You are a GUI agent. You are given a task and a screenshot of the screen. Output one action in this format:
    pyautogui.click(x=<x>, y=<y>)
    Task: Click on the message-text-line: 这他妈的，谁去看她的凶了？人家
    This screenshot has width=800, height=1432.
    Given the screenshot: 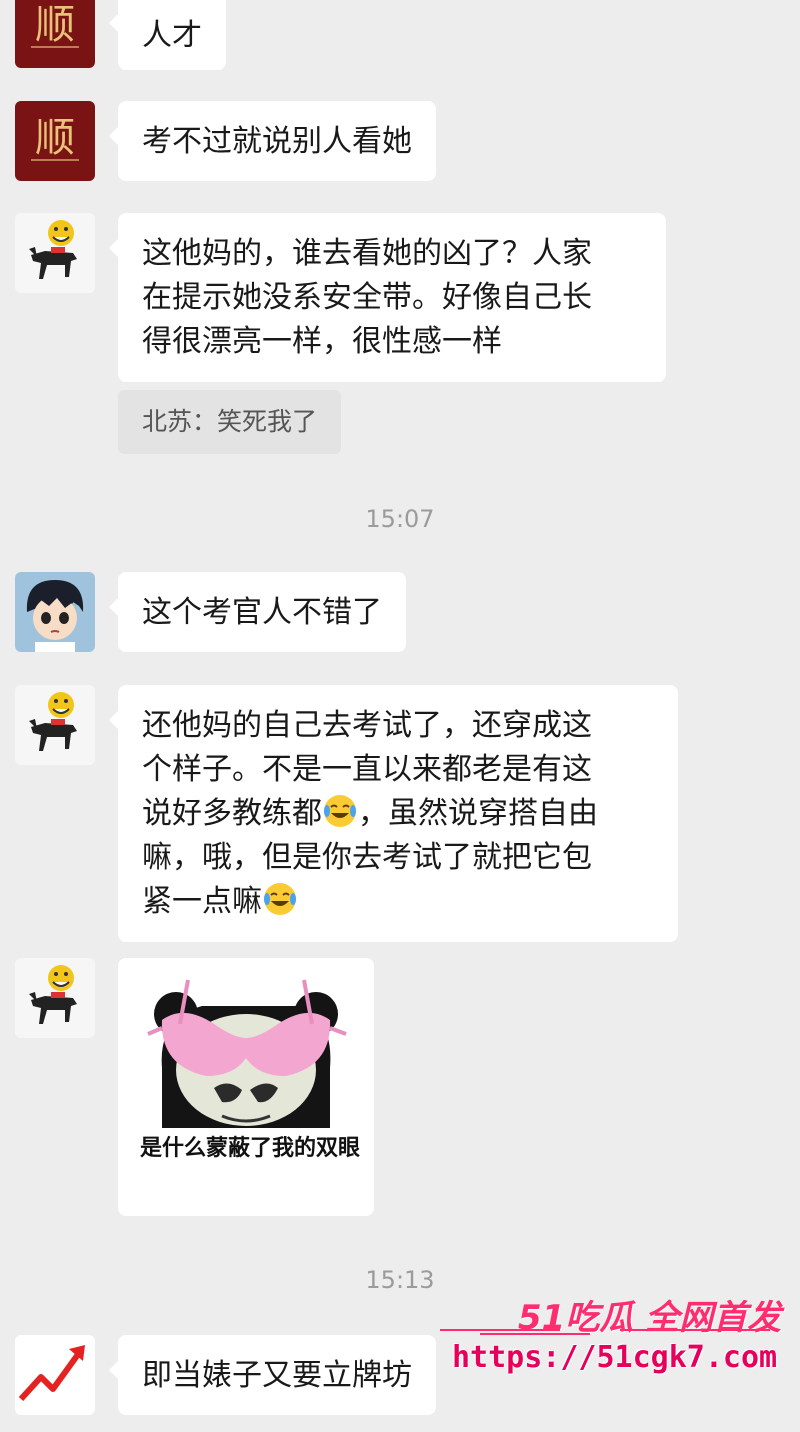 What is the action you would take?
    pyautogui.click(x=367, y=253)
    